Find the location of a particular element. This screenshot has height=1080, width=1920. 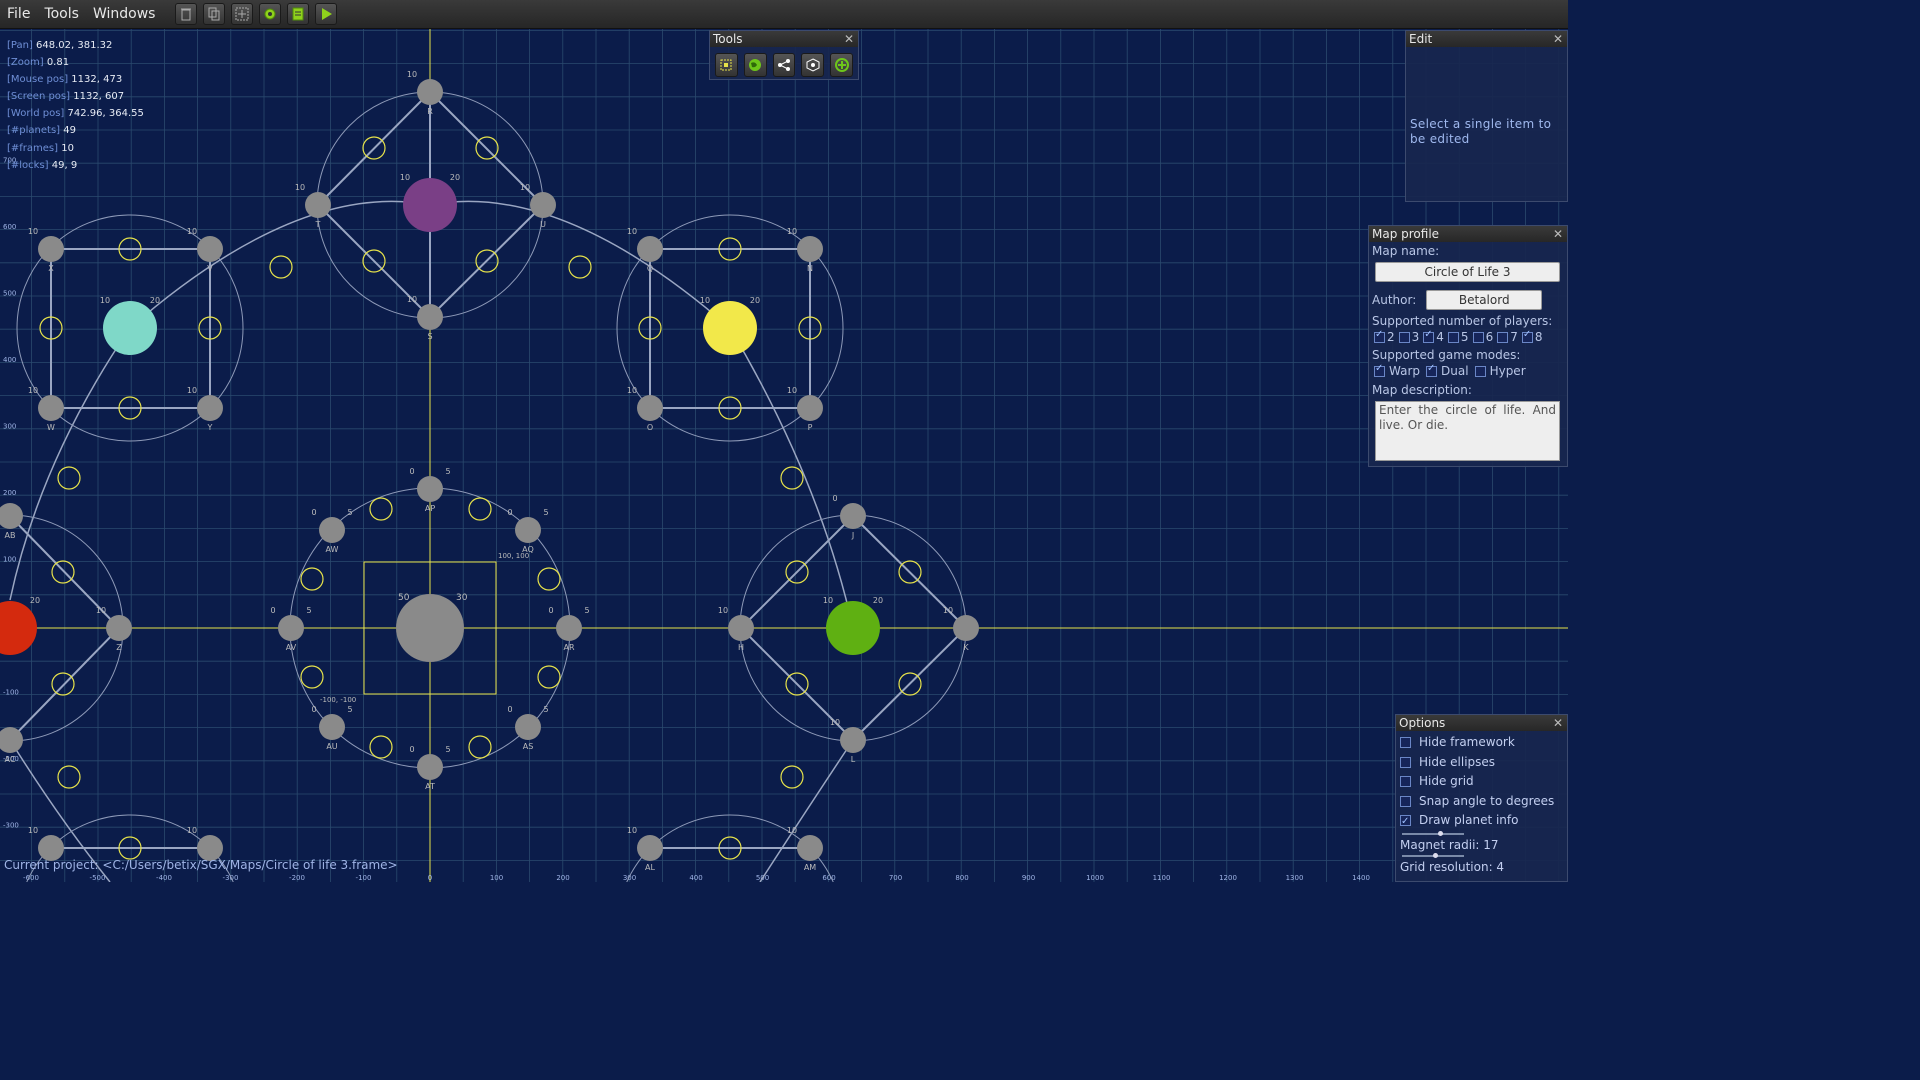

checkbox-box is located at coordinates (1405, 781).